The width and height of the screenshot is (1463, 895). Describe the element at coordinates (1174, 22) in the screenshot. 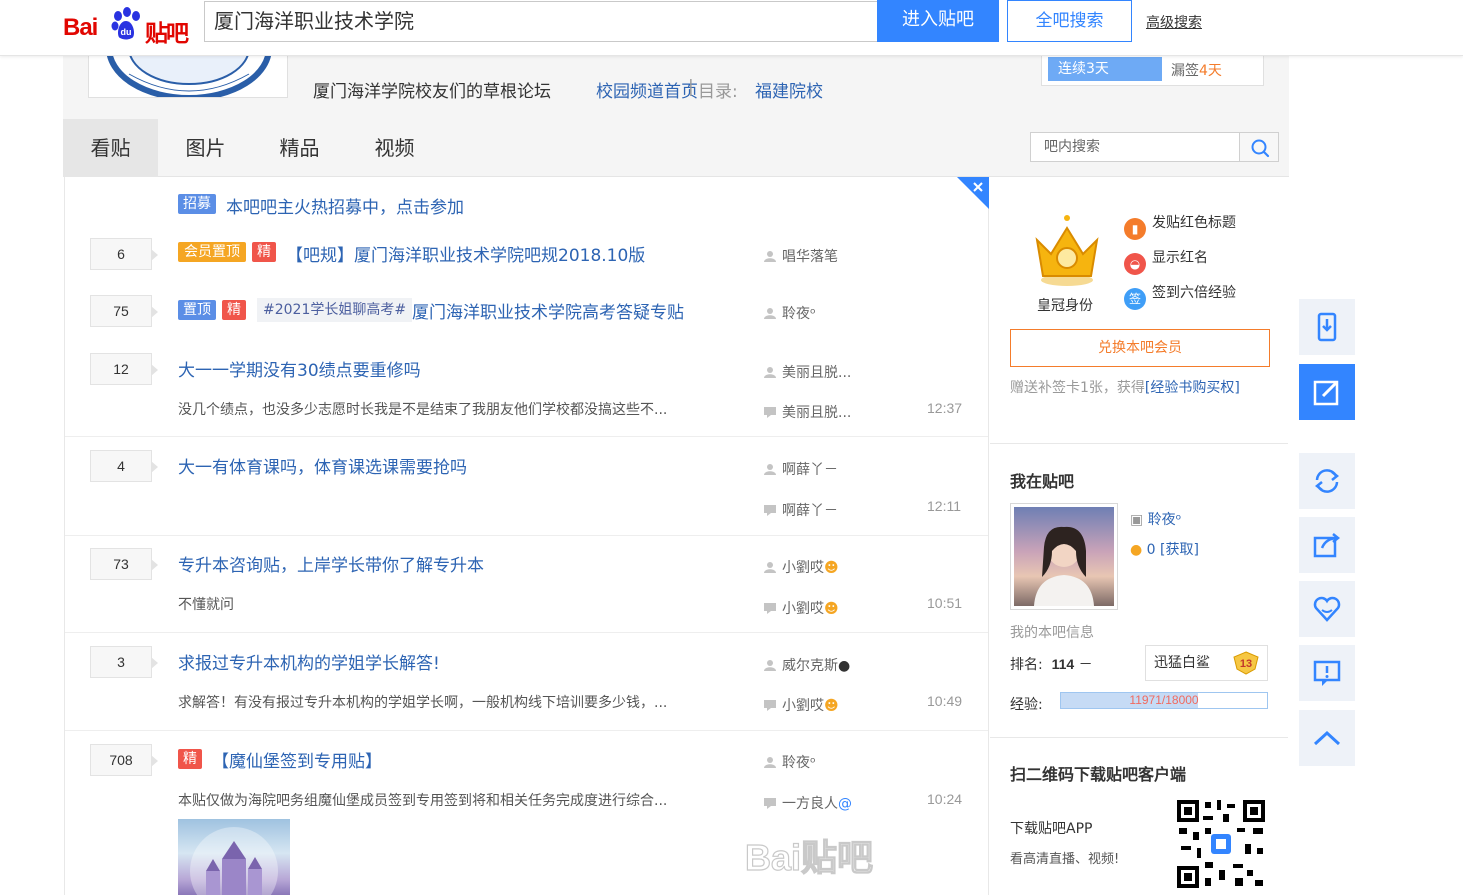

I see `advanced-search-link: 高级搜索` at that location.